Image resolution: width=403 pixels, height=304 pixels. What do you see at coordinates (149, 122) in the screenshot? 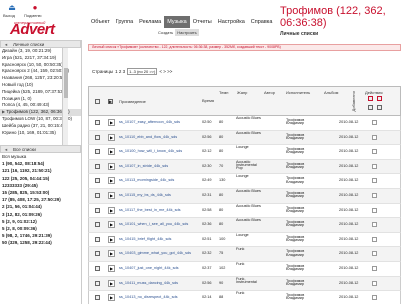
I see `track-name: ss_10107_easy_afternoon_44k_sds` at bounding box center [149, 122].